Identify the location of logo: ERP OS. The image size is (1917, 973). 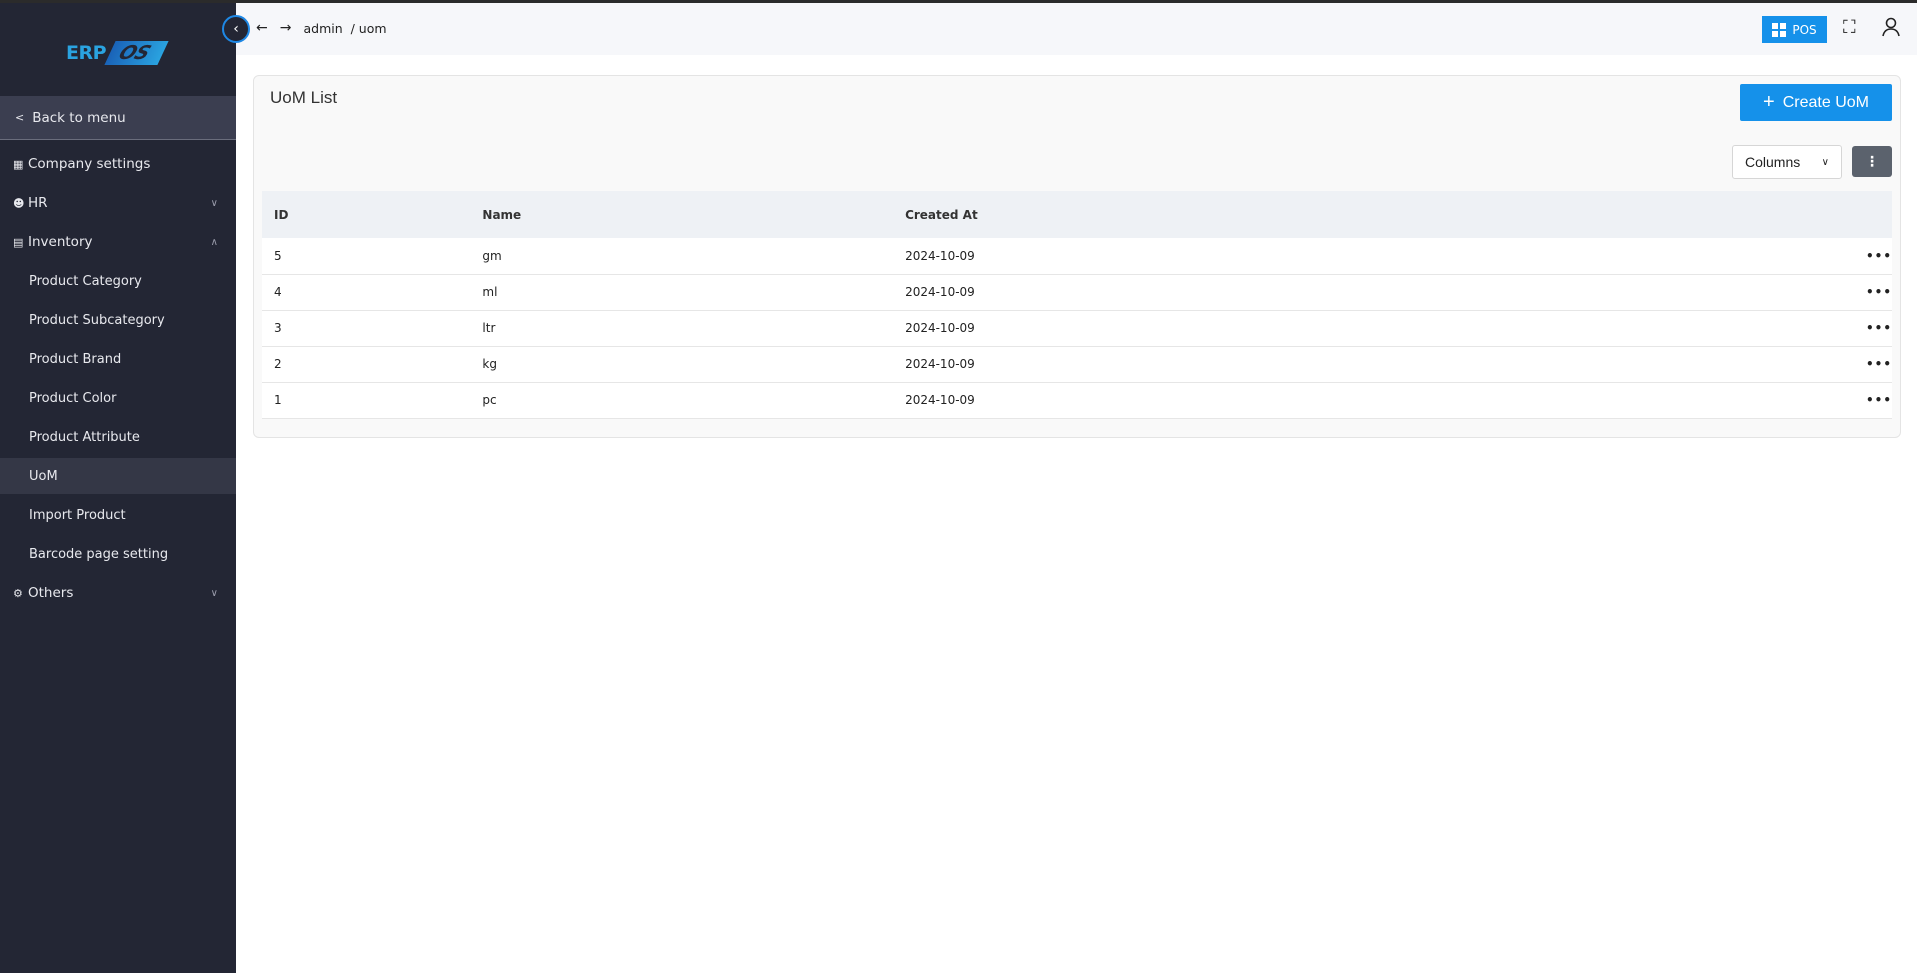
(117, 53).